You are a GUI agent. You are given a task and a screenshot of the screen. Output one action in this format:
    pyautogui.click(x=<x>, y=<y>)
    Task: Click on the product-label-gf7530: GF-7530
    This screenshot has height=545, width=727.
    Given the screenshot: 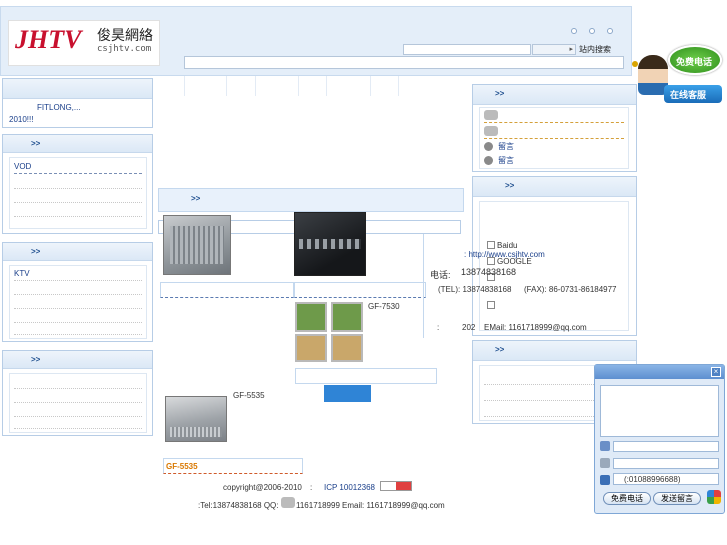 What is the action you would take?
    pyautogui.click(x=384, y=306)
    